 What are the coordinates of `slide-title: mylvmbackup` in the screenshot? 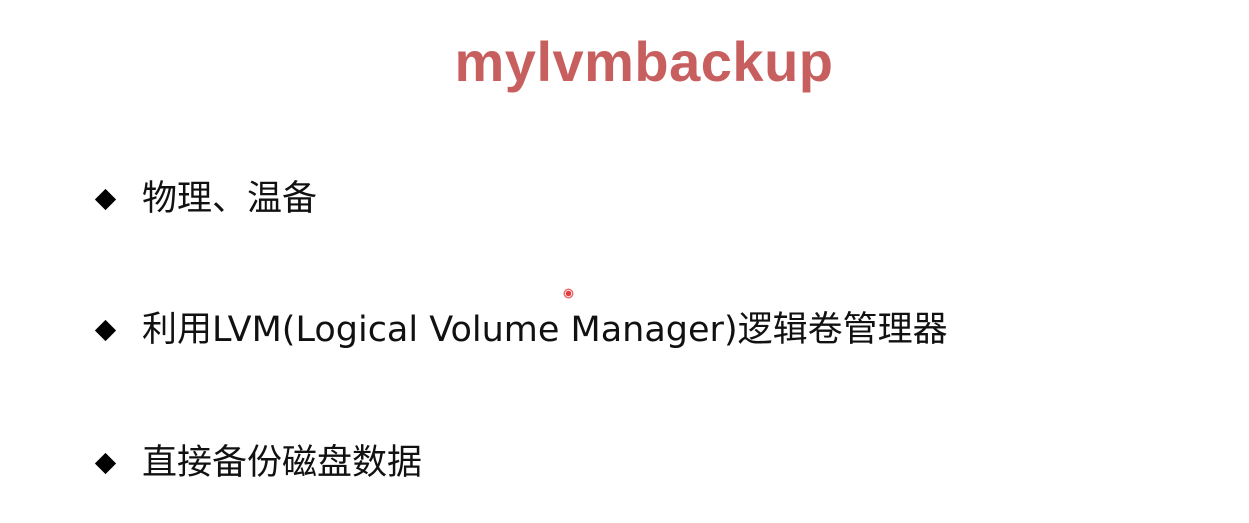 It's located at (644, 61).